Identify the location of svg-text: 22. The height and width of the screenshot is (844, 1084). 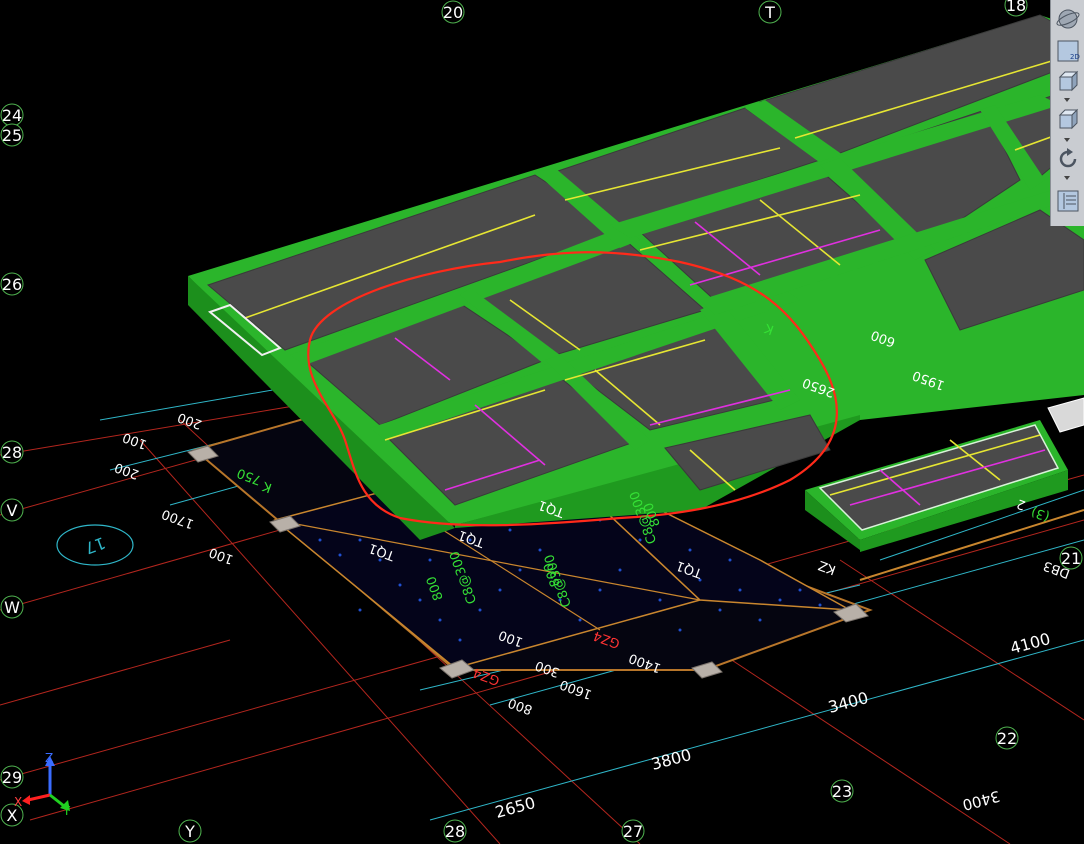
(1007, 738).